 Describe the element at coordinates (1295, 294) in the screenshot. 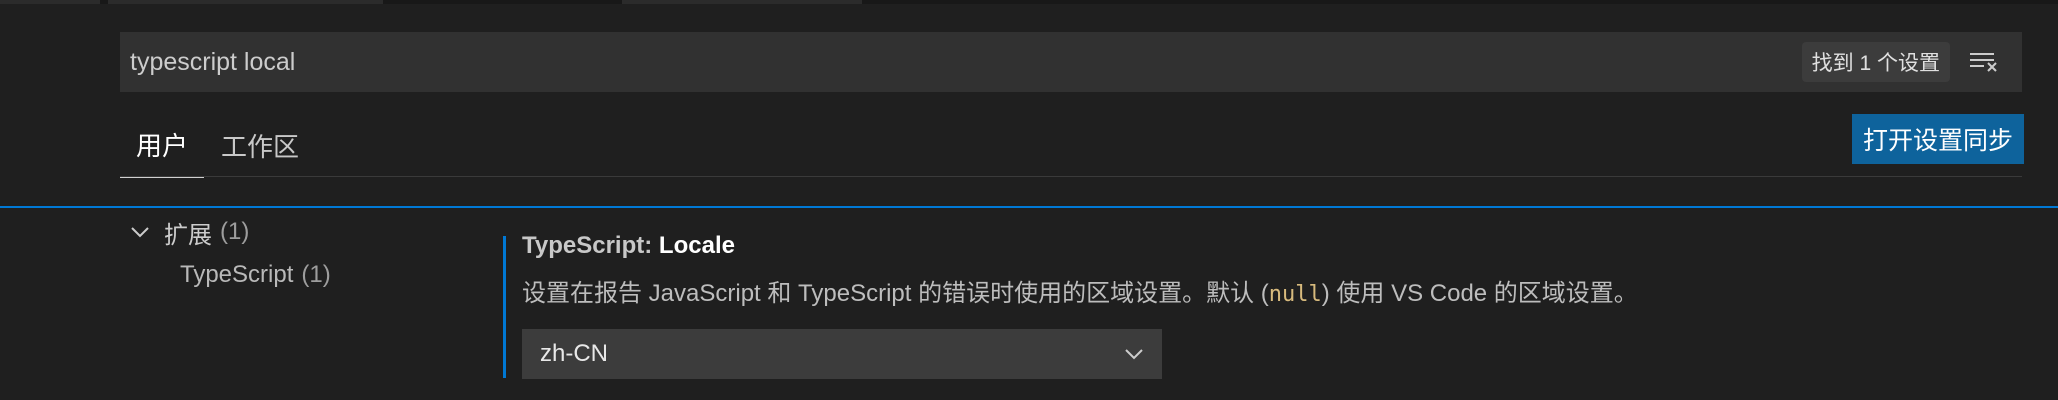

I see `setting-description-code: null` at that location.